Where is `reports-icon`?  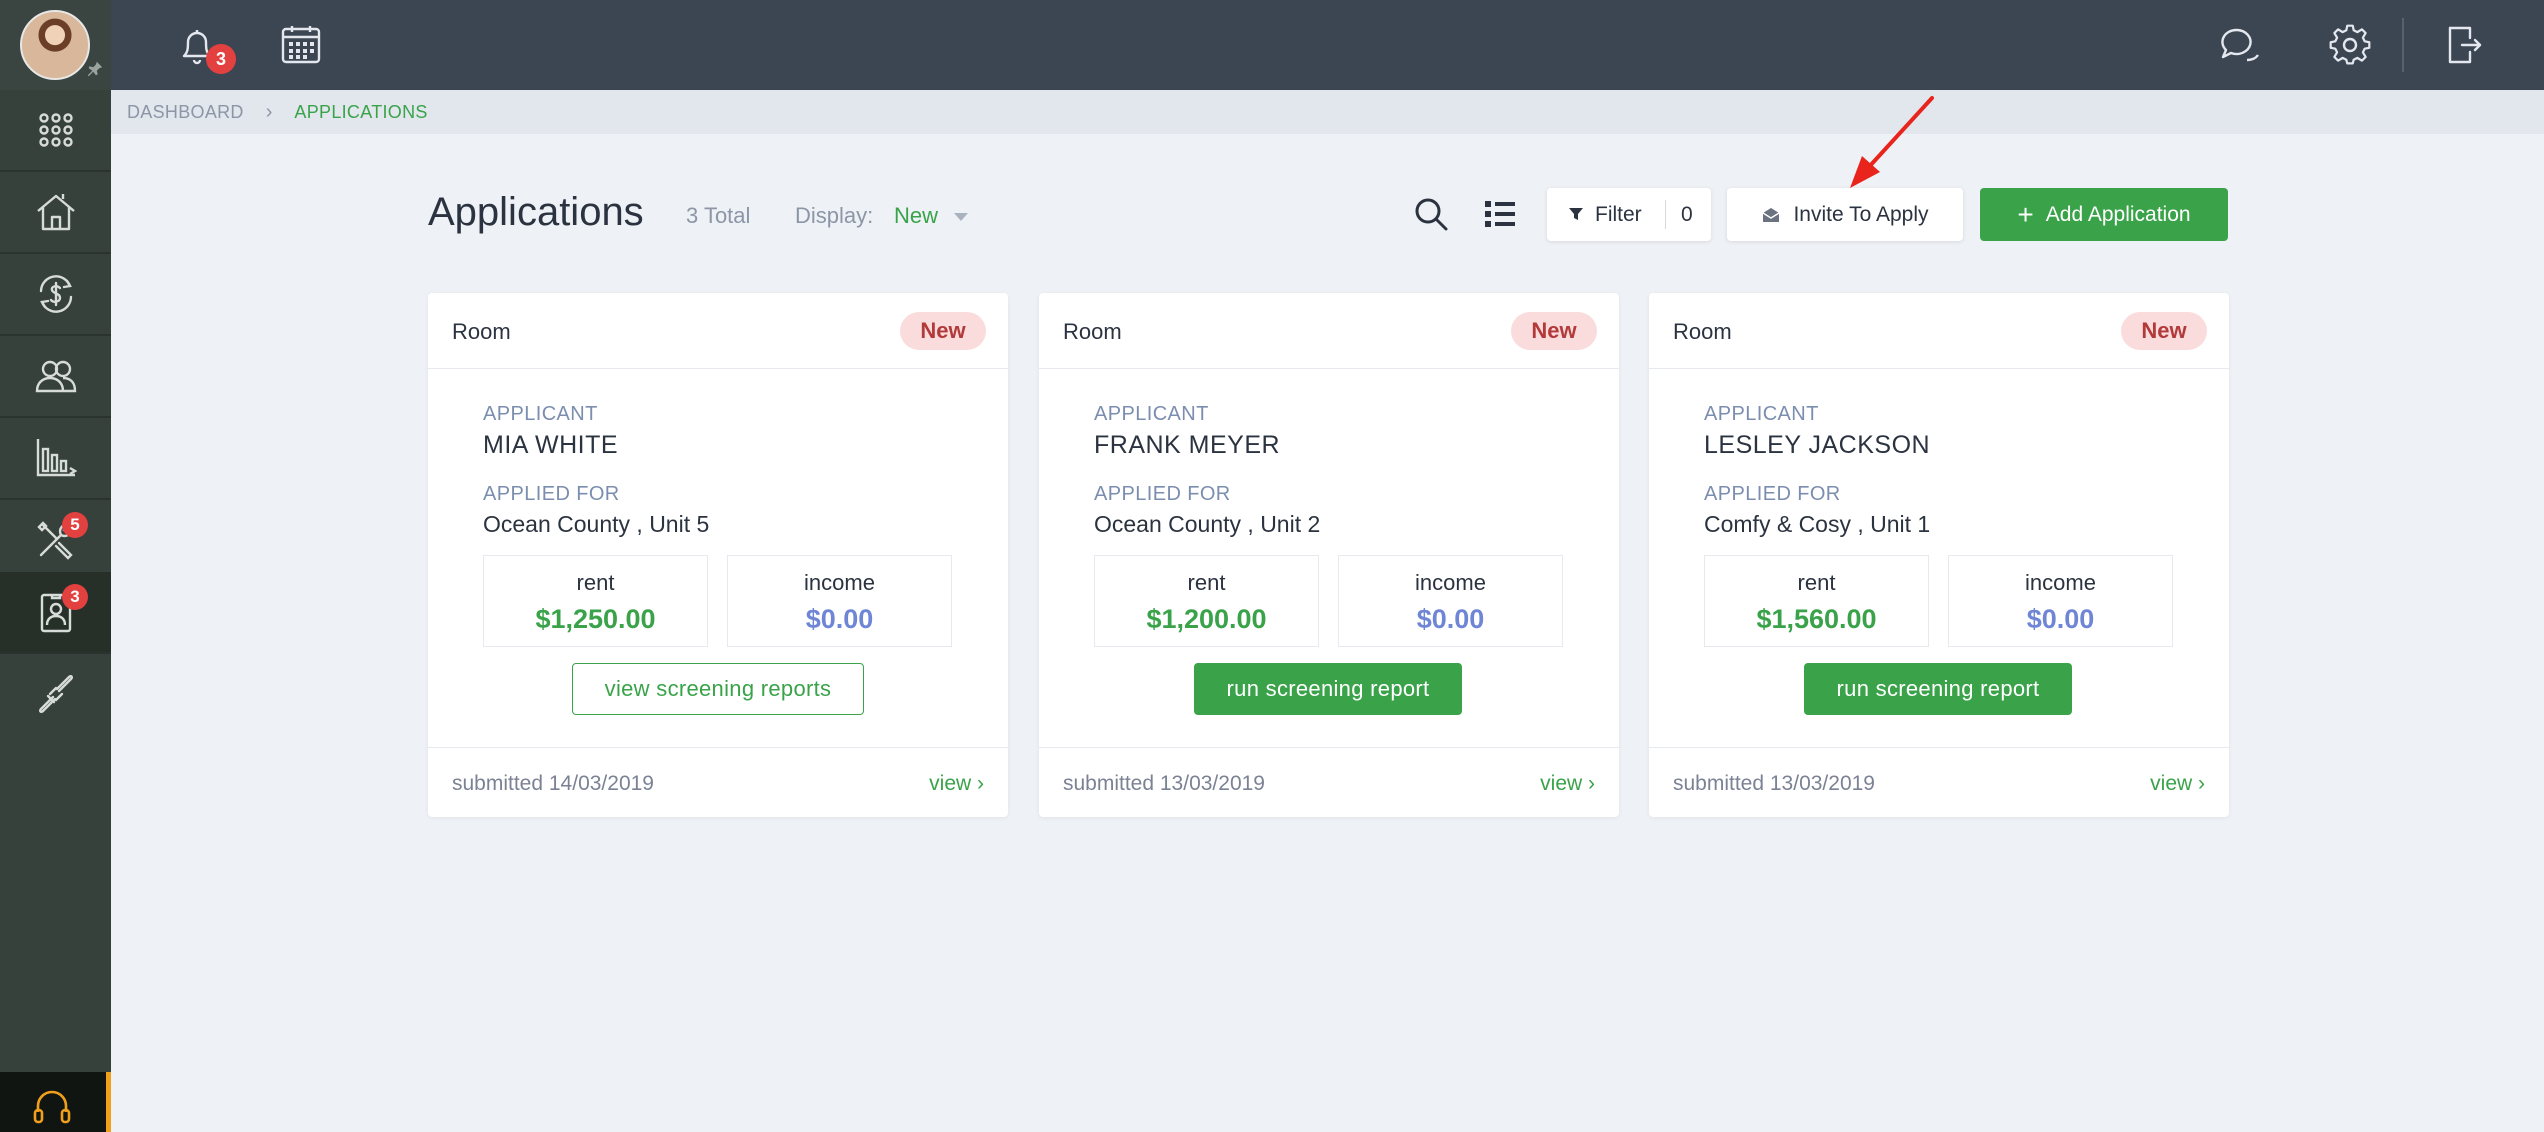
reports-icon is located at coordinates (56, 458).